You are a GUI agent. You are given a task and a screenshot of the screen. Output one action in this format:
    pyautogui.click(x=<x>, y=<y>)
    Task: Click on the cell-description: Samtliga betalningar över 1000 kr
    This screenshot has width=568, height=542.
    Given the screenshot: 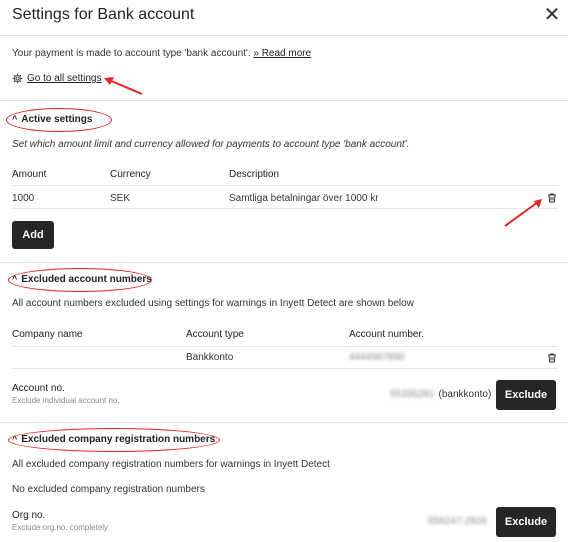 What is the action you would take?
    pyautogui.click(x=304, y=198)
    